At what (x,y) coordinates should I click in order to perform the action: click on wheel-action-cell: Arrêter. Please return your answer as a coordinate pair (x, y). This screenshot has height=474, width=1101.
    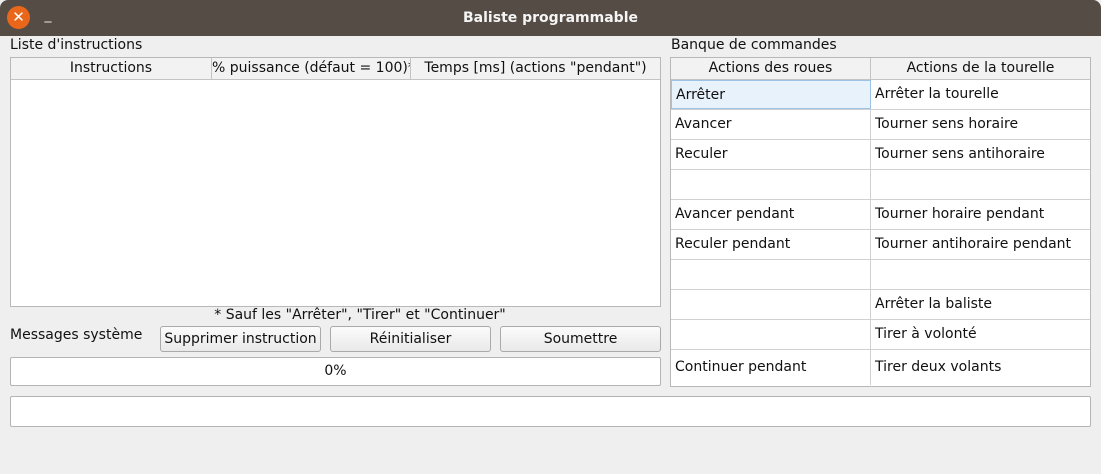
    Looking at the image, I should click on (771, 94).